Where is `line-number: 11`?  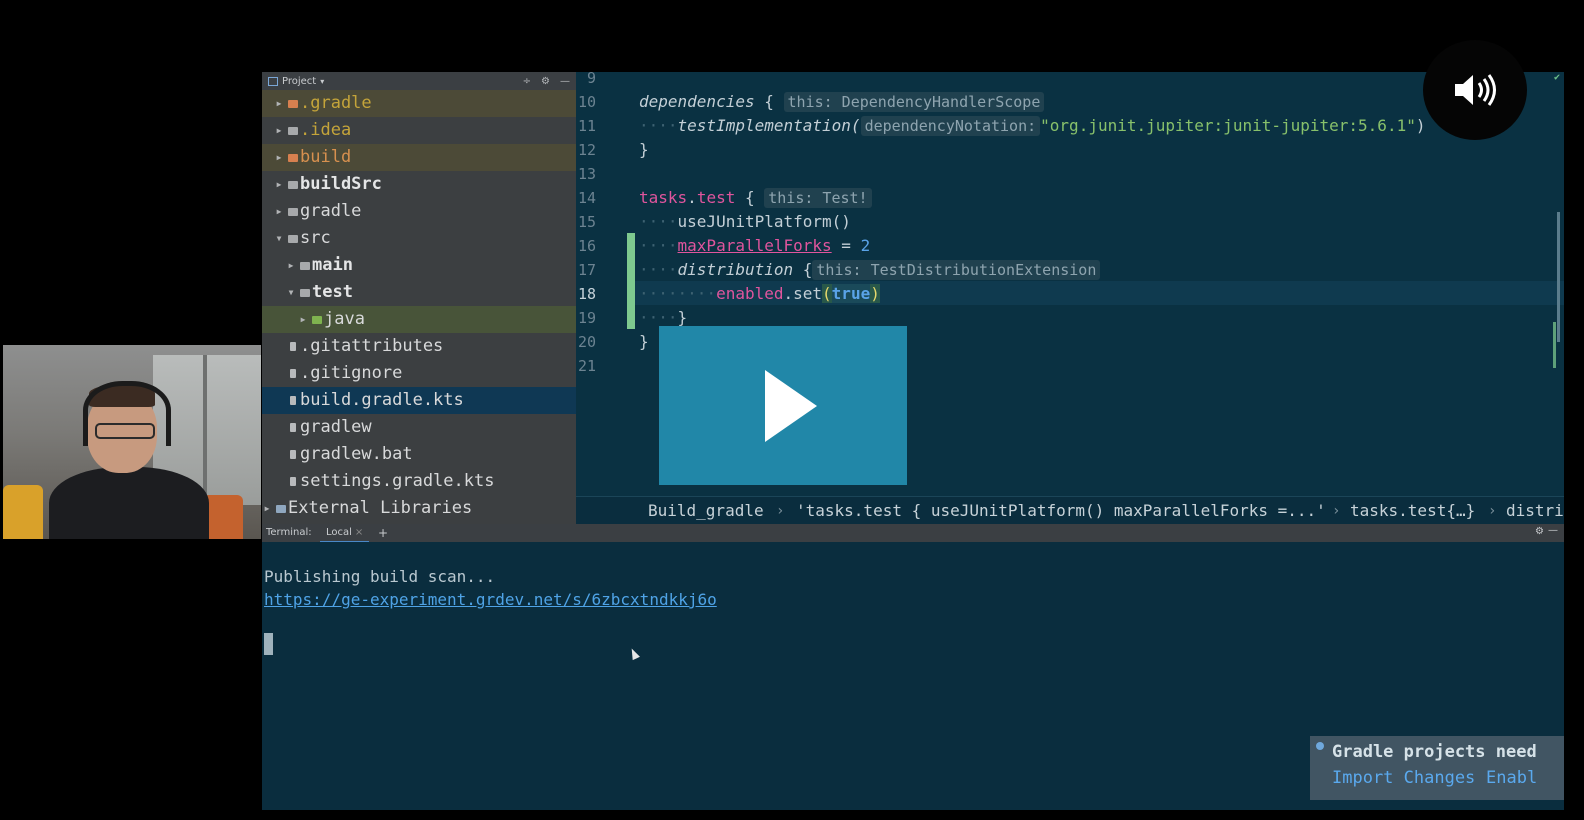
line-number: 11 is located at coordinates (586, 126).